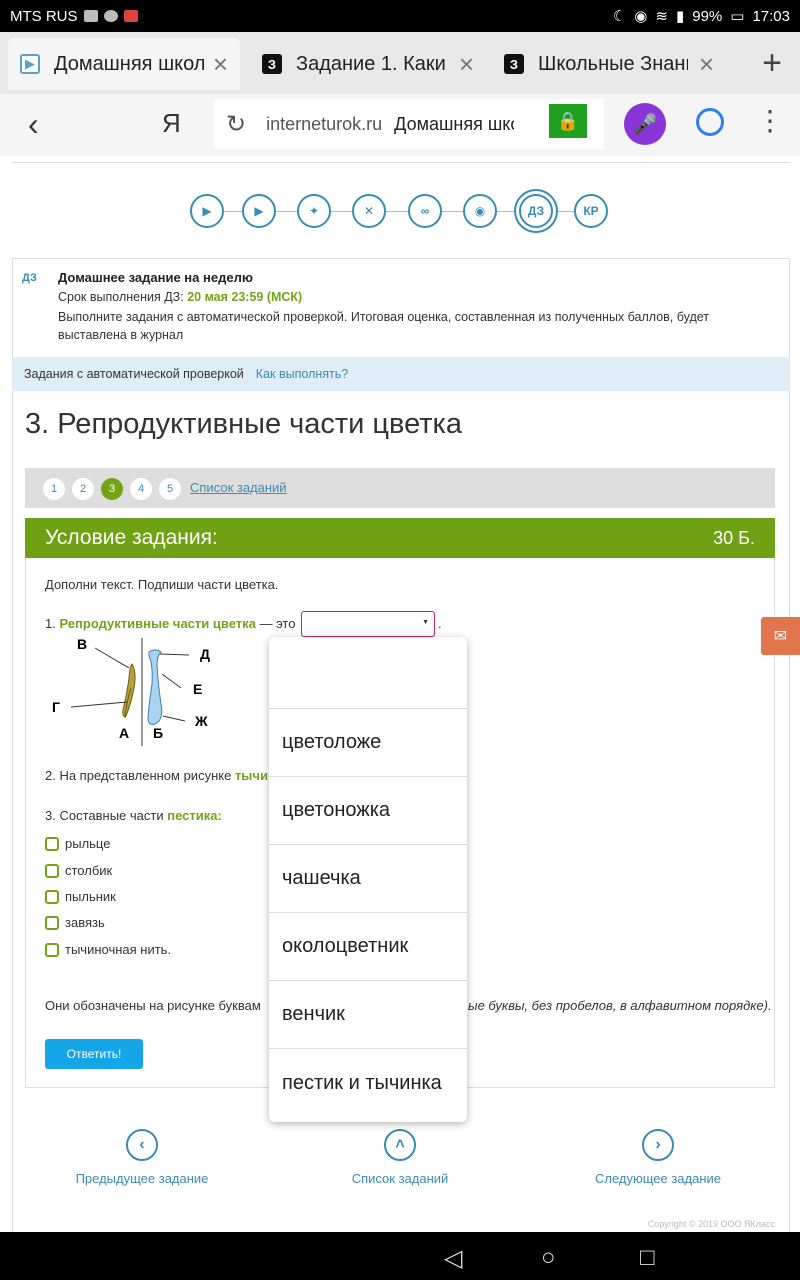 The image size is (800, 1280). What do you see at coordinates (157, 623) in the screenshot?
I see `q1-term: Репродуктивные части цветка` at bounding box center [157, 623].